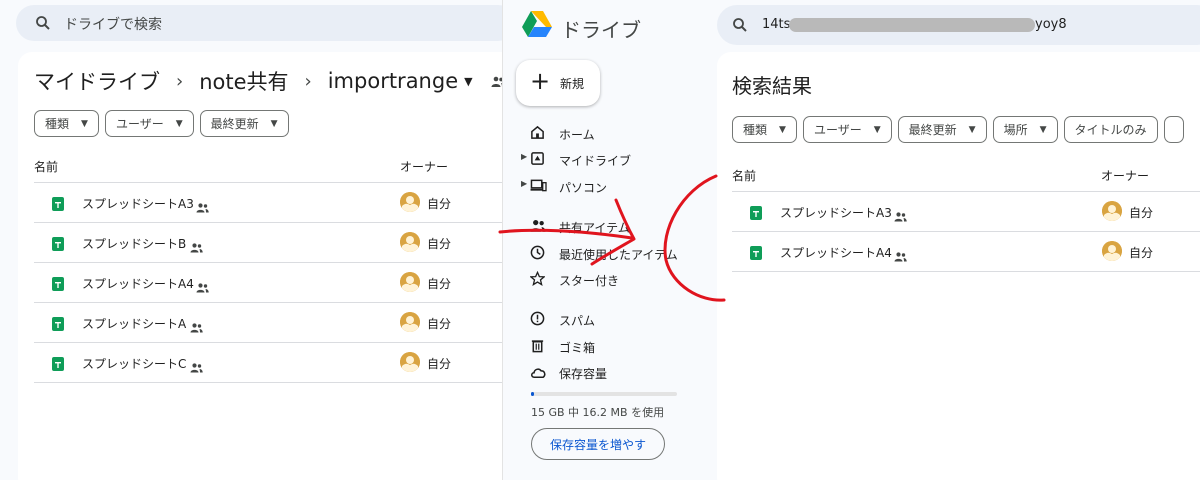 This screenshot has width=1200, height=480. What do you see at coordinates (604, 394) in the screenshot?
I see `storage-usage-bar` at bounding box center [604, 394].